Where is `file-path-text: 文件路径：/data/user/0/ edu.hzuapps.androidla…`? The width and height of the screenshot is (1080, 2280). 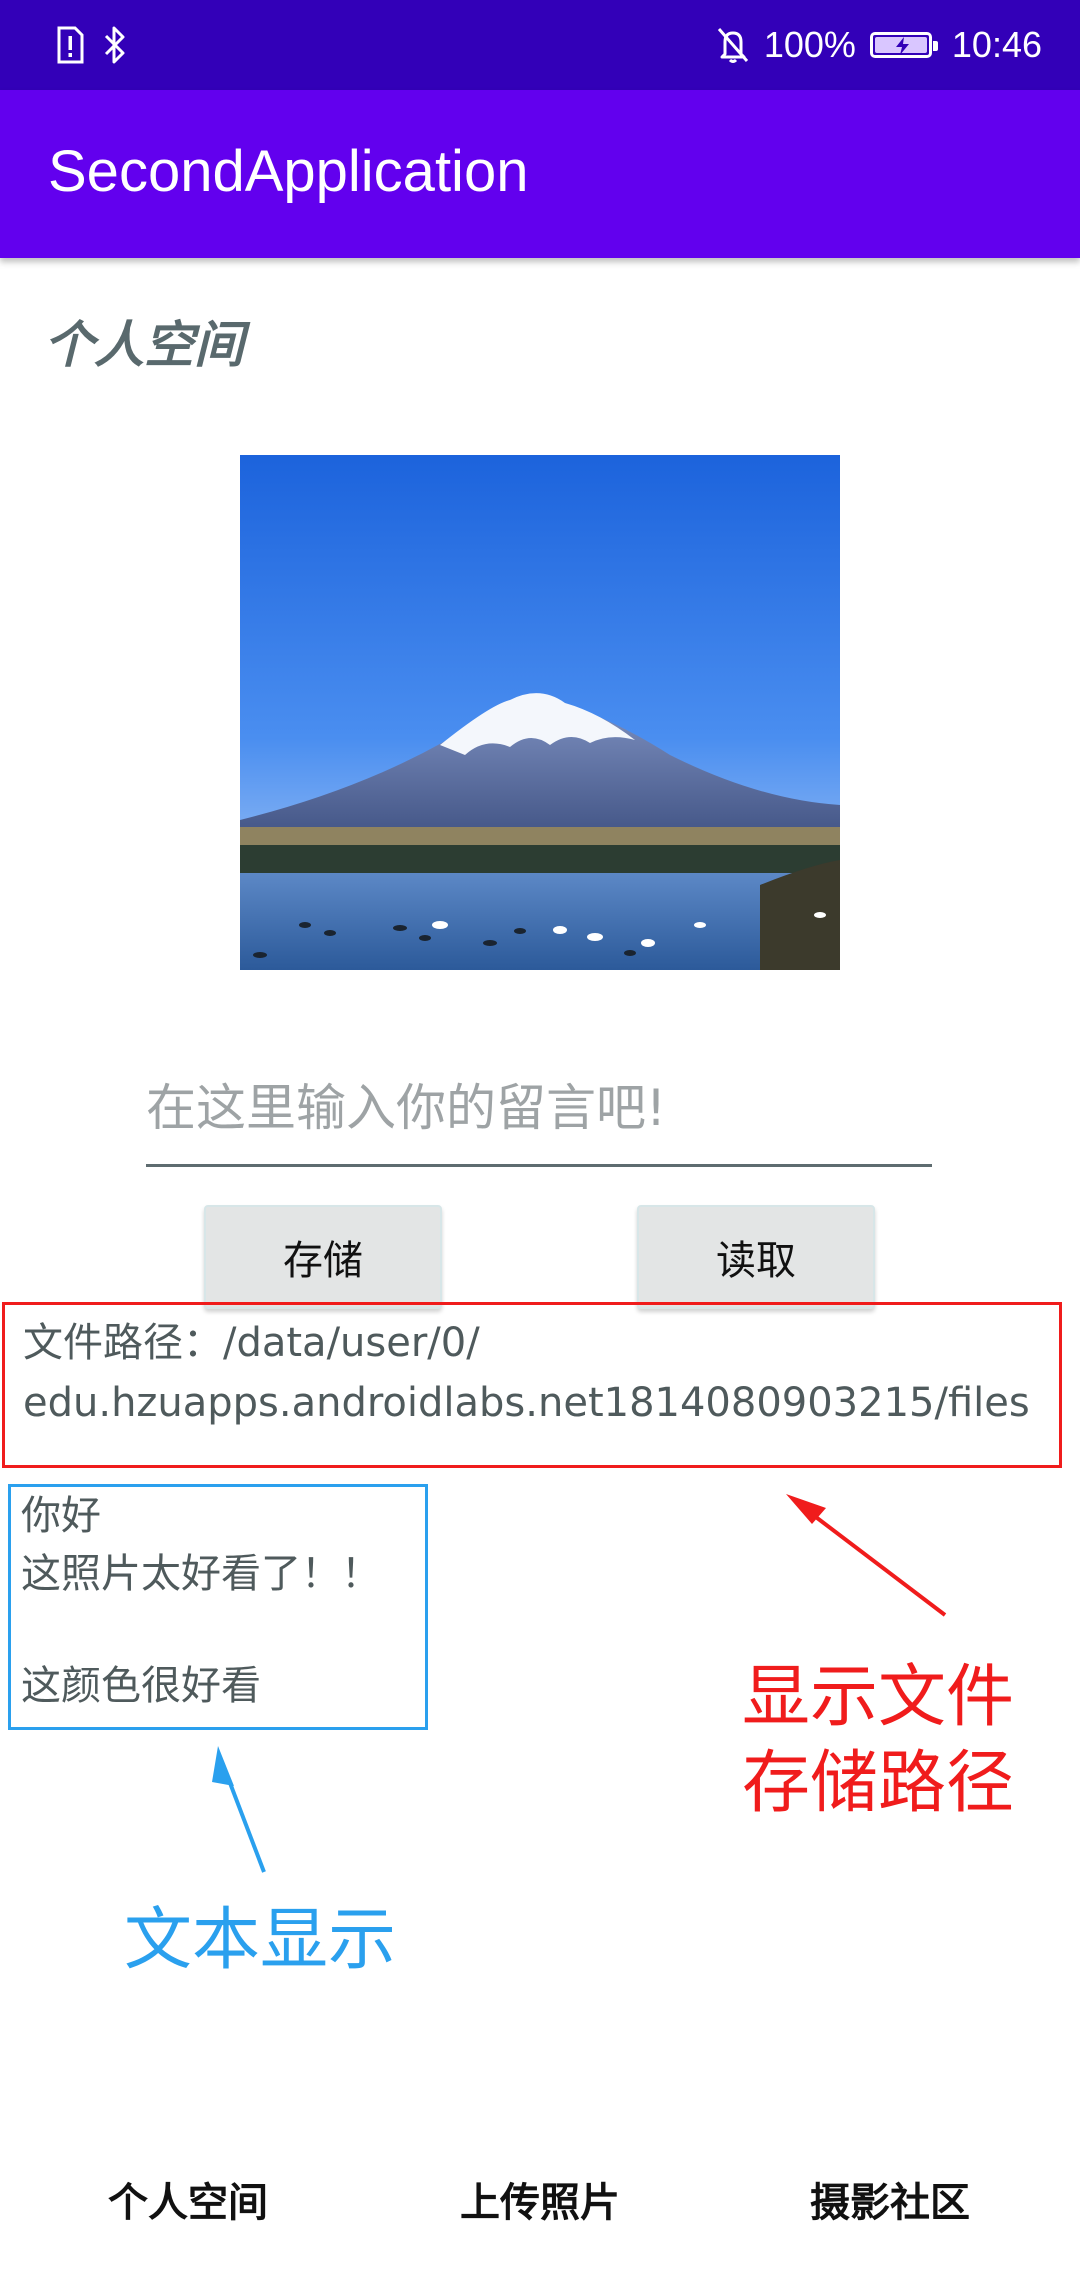 file-path-text: 文件路径：/data/user/0/ edu.hzuapps.androidla… is located at coordinates (538, 1373).